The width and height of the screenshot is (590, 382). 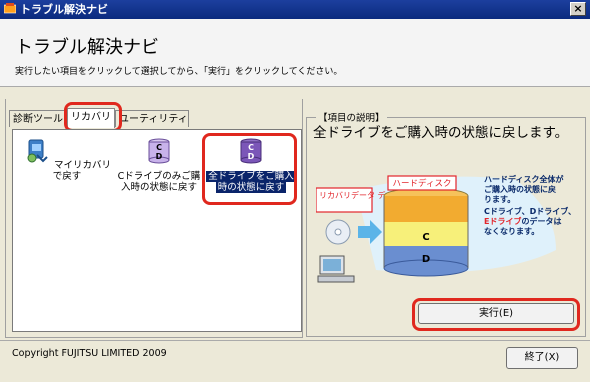 I want to click on note-line-2: ご購入時の状態に戻, so click(x=520, y=189).